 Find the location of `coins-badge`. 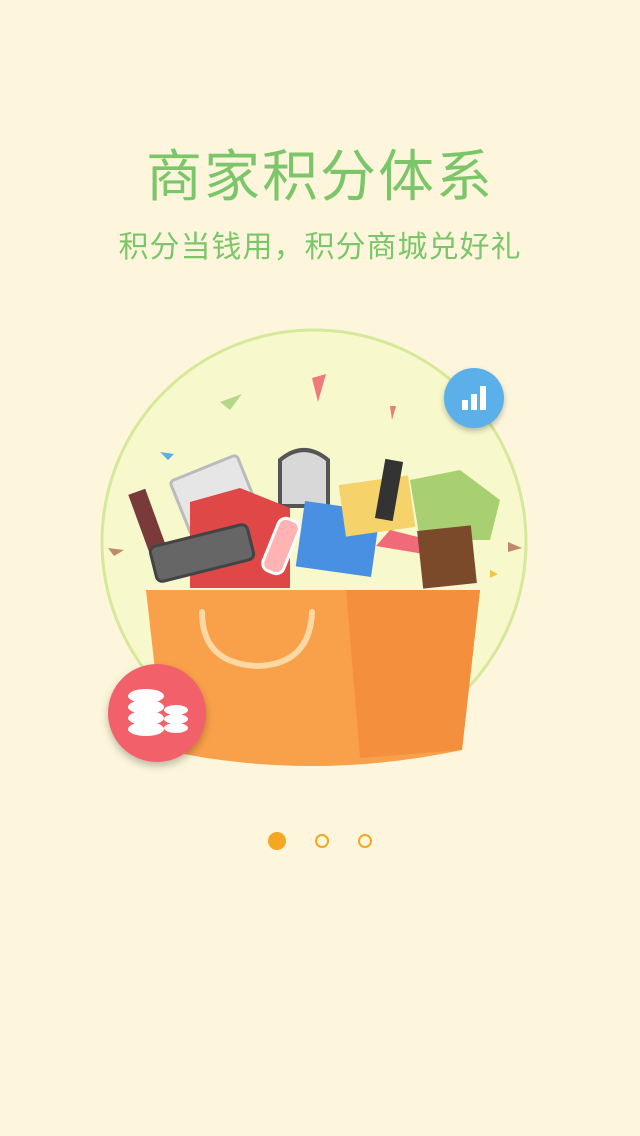

coins-badge is located at coordinates (157, 713).